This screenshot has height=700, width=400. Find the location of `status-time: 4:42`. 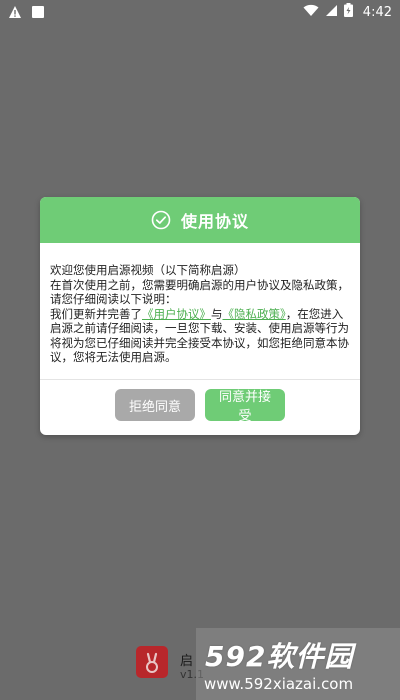

status-time: 4:42 is located at coordinates (377, 12).